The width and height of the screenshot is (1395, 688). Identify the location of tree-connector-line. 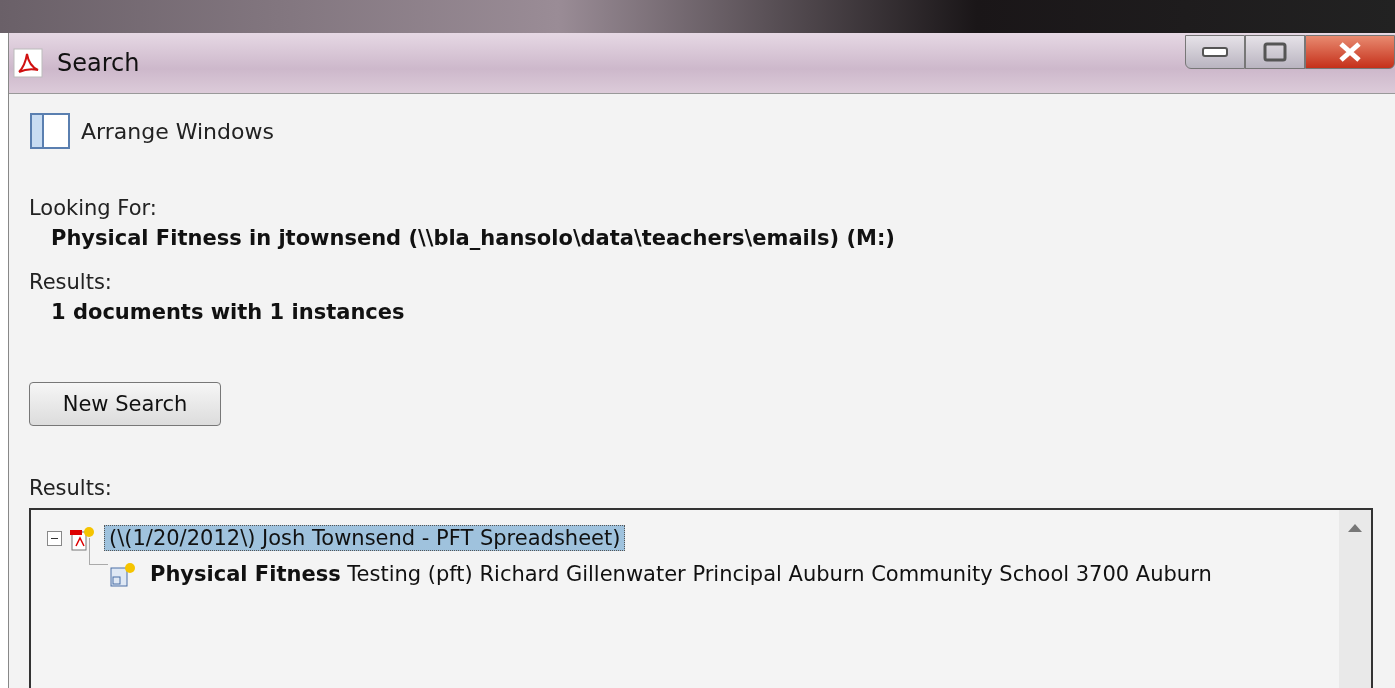
(98, 551).